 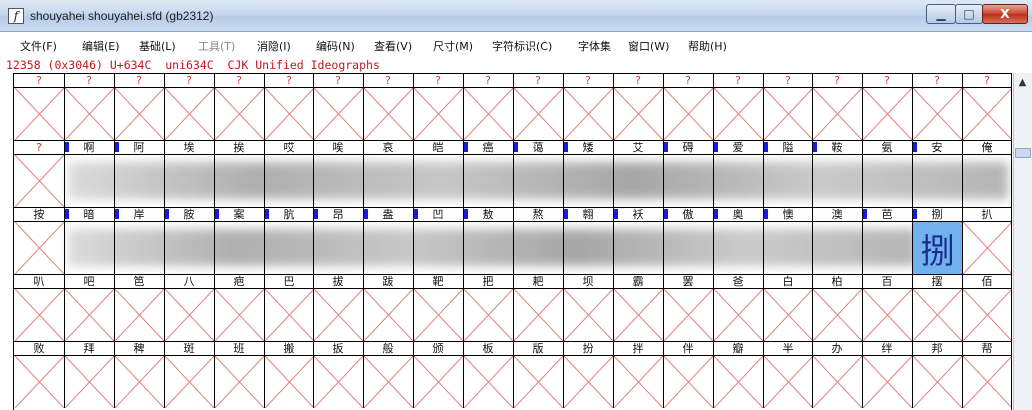 I want to click on glyph-label: 皑, so click(x=438, y=147).